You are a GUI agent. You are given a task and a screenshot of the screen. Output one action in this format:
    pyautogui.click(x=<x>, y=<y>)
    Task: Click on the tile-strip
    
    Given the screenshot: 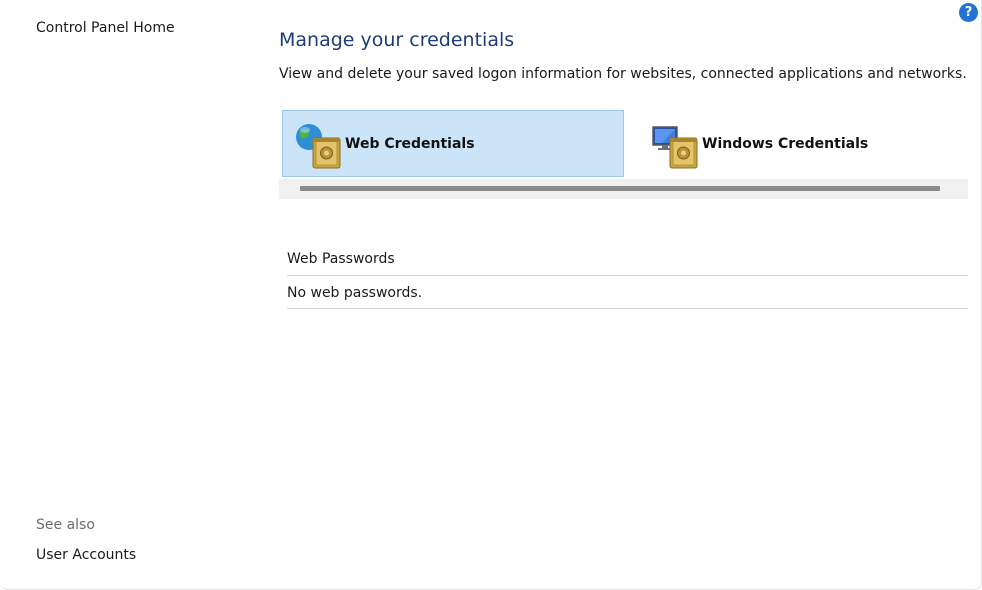 What is the action you would take?
    pyautogui.click(x=623, y=189)
    